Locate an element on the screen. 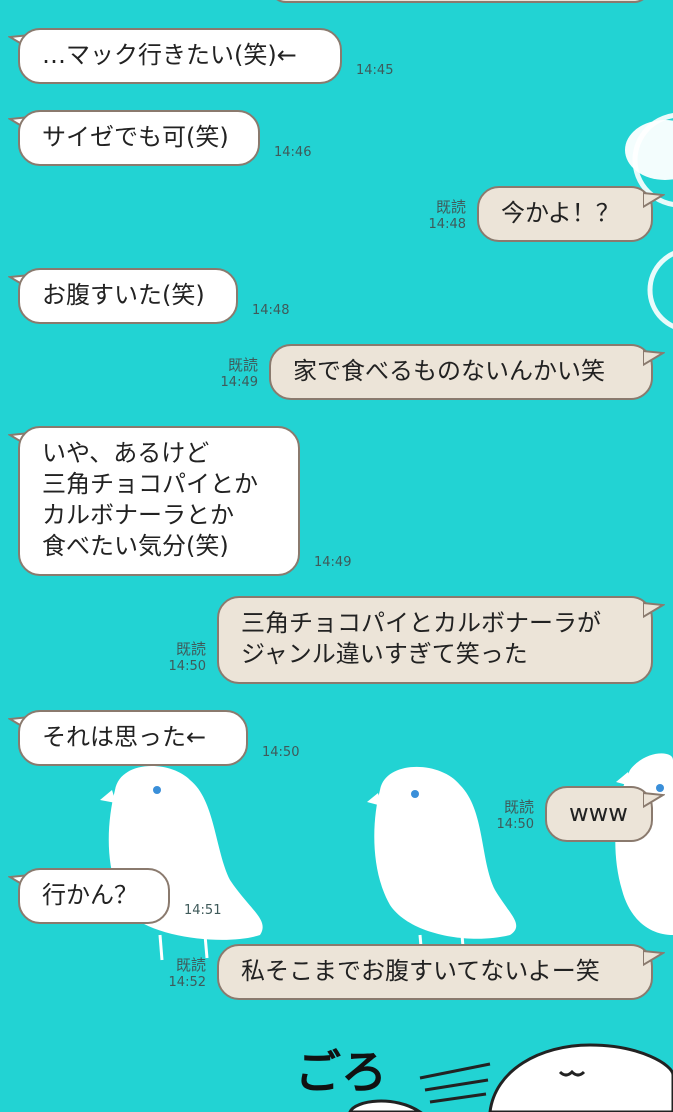  message-time: 14:52 is located at coordinates (187, 982).